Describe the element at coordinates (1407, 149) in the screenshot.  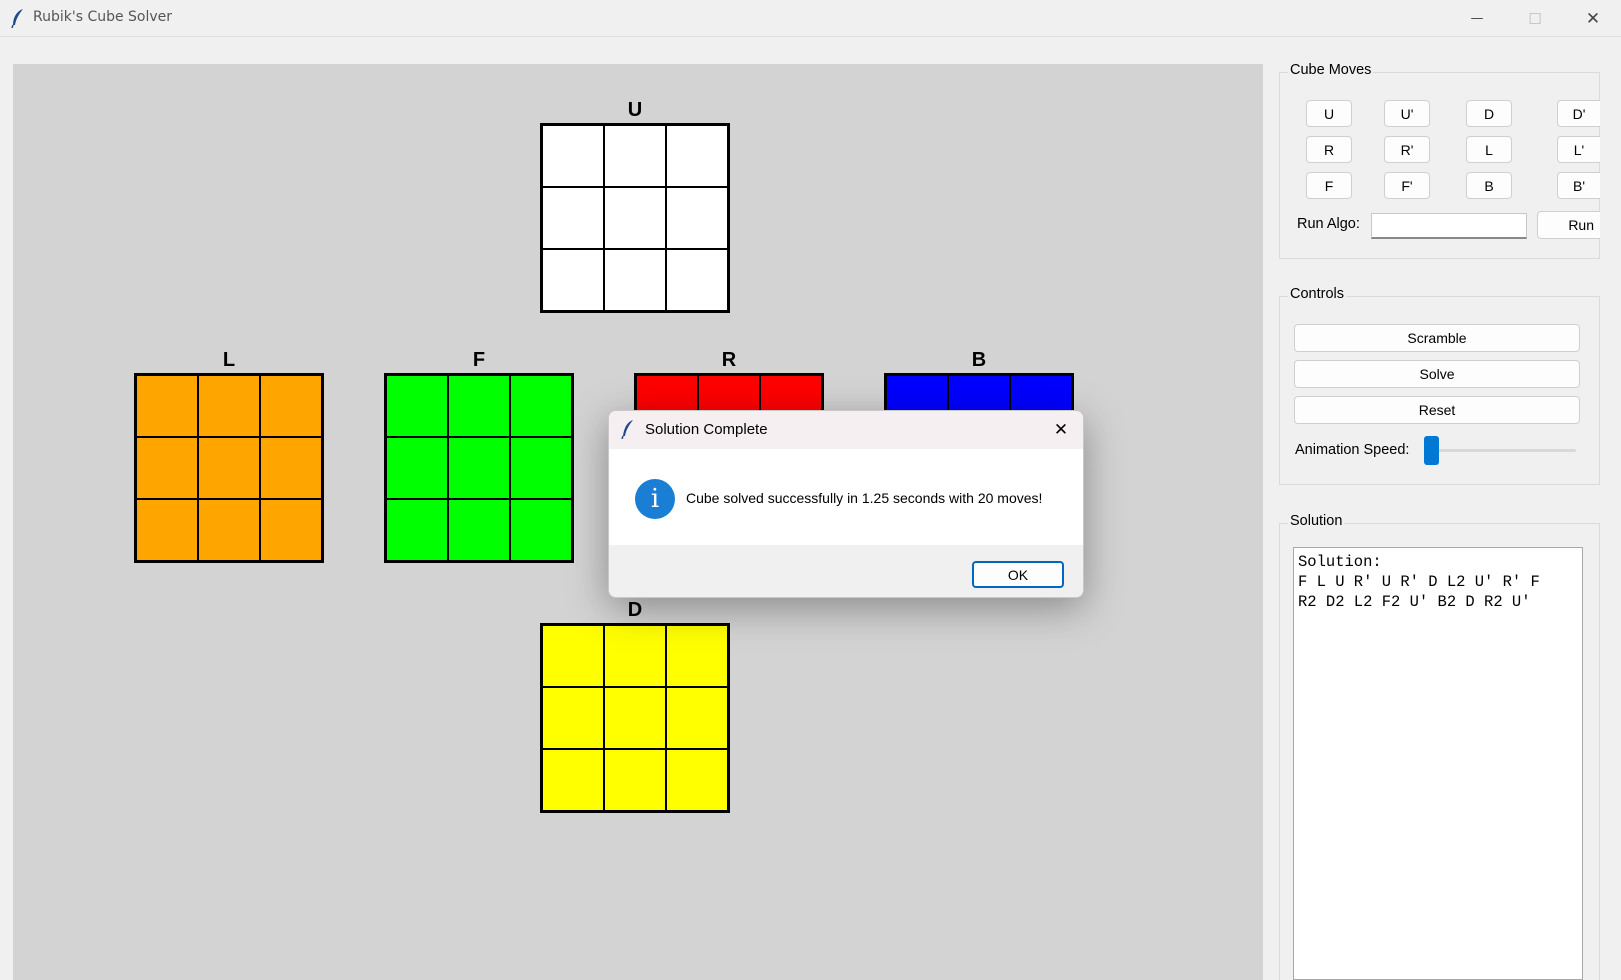
I see `move-button-r-prime: R'` at that location.